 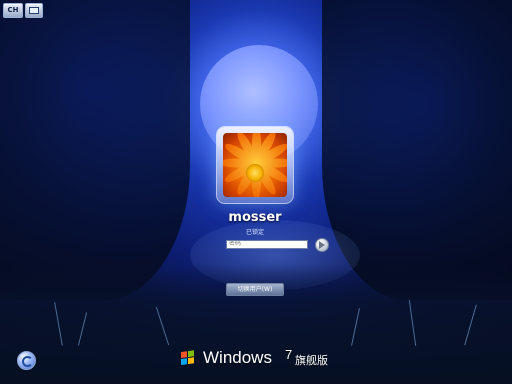 I want to click on edition-text: 旗舰版, so click(x=311, y=360).